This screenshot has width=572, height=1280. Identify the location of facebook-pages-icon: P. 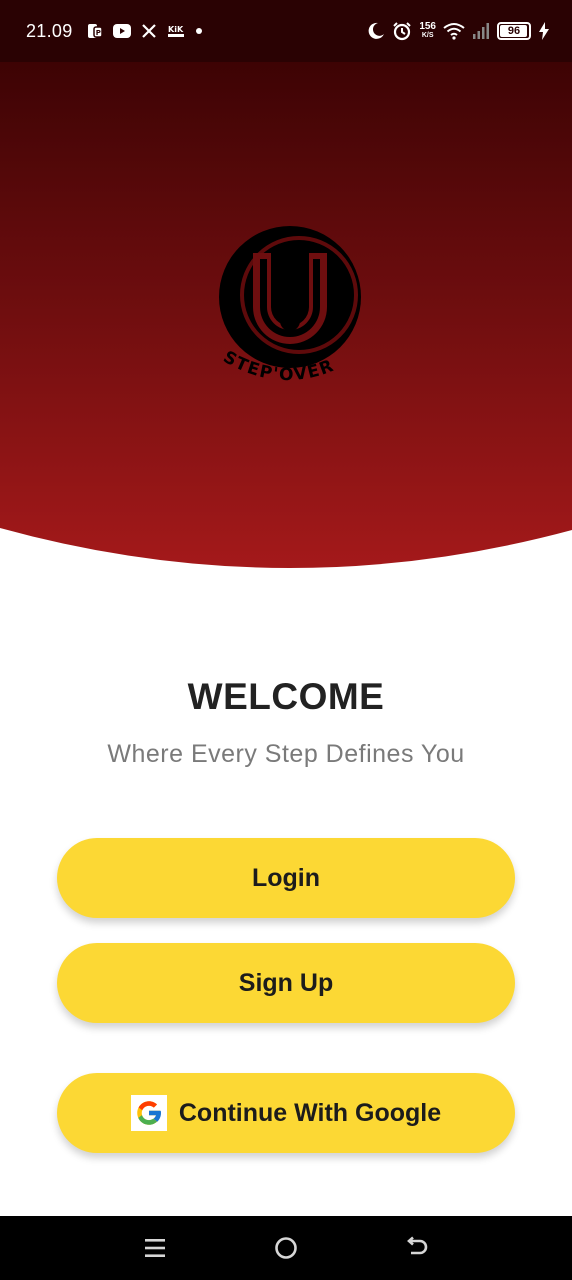
(95, 31).